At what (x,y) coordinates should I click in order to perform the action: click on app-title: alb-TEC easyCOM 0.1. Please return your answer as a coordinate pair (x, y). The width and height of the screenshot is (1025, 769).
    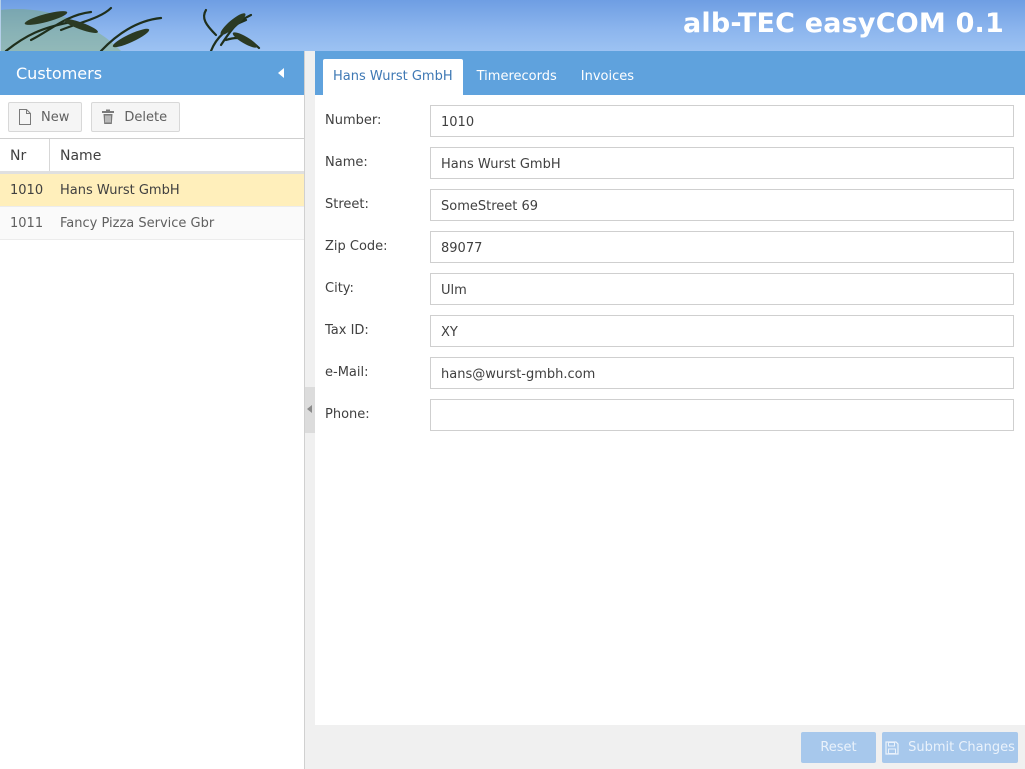
    Looking at the image, I should click on (843, 23).